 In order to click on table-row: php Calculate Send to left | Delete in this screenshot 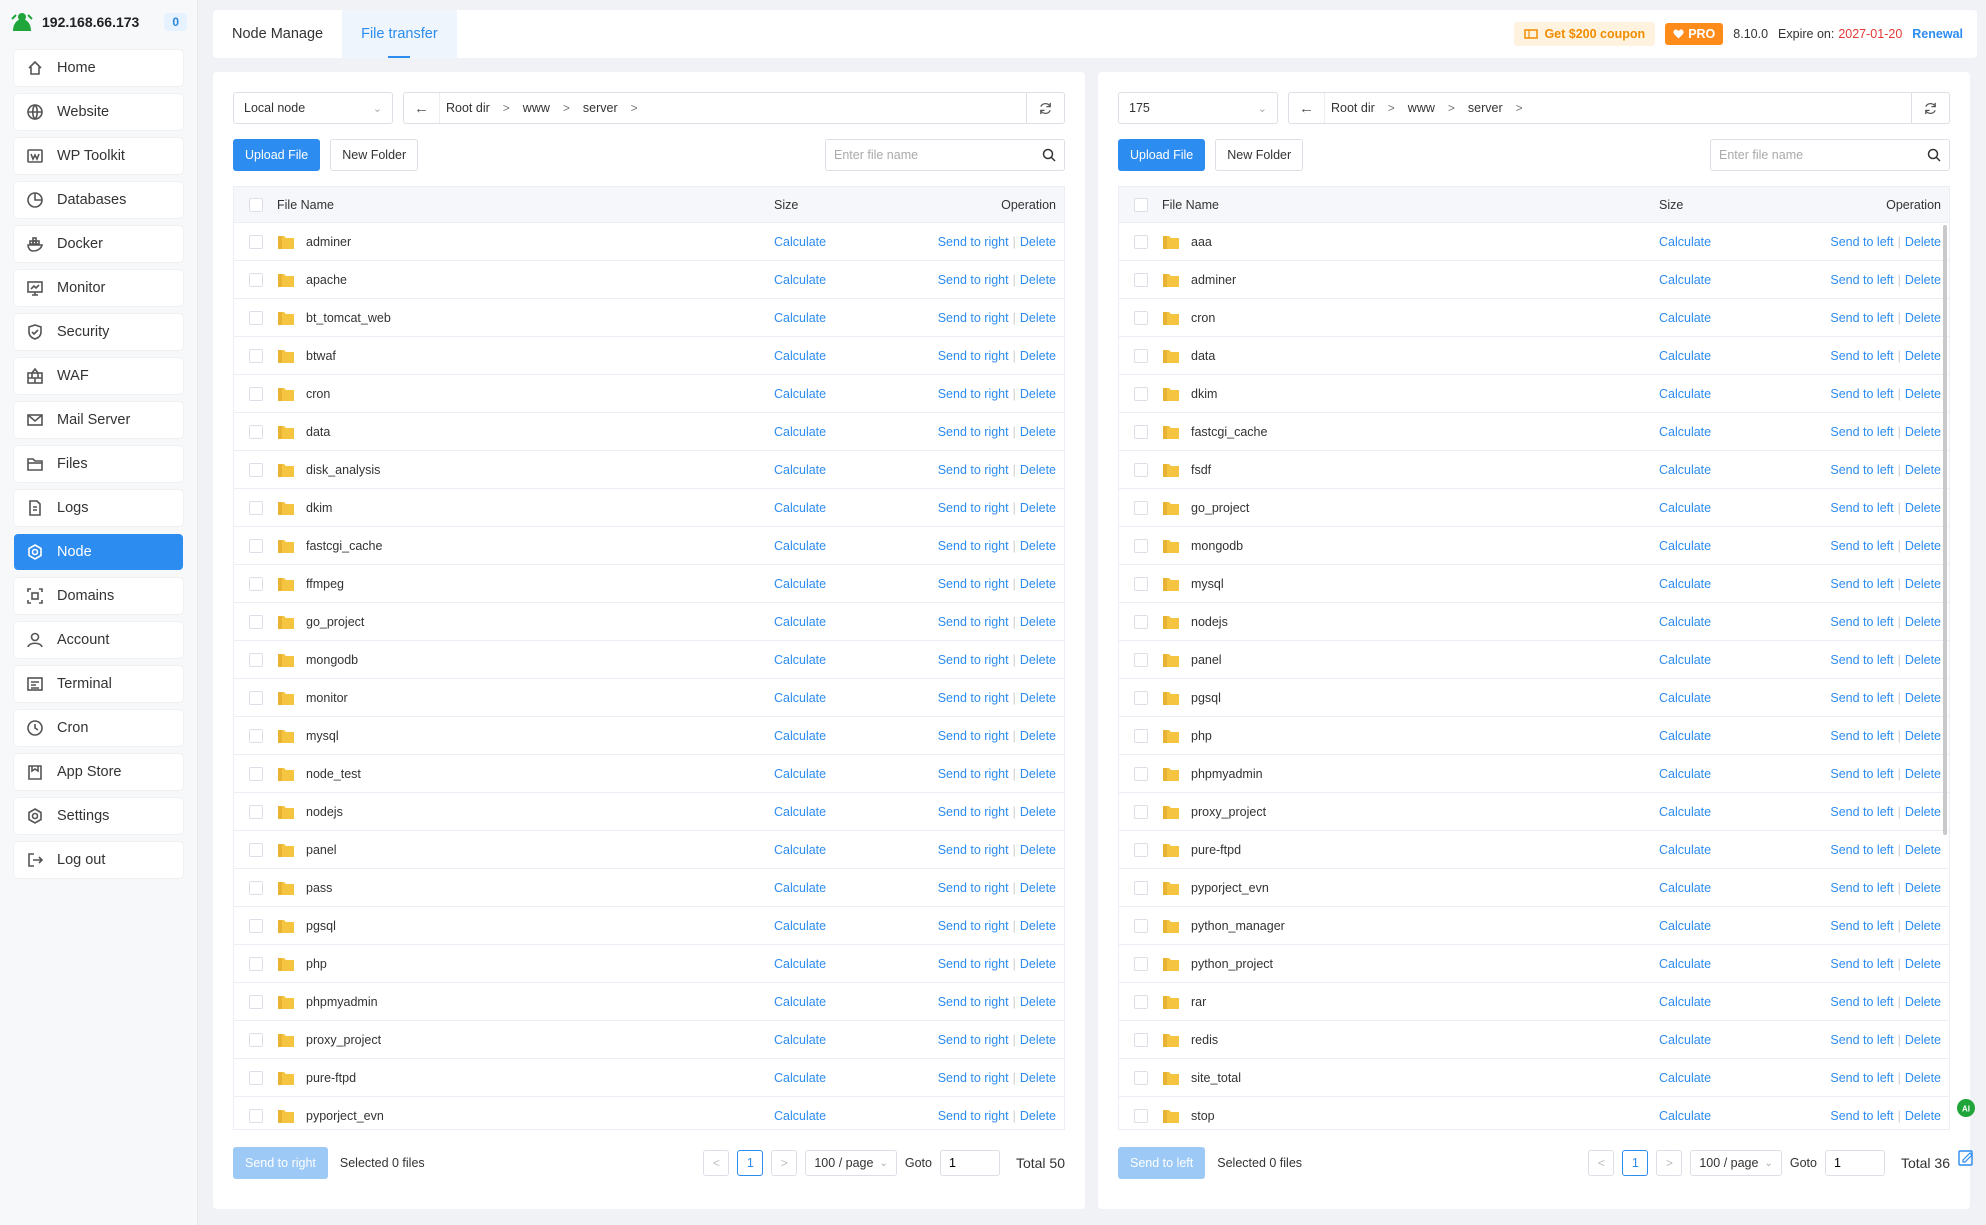, I will do `click(1534, 736)`.